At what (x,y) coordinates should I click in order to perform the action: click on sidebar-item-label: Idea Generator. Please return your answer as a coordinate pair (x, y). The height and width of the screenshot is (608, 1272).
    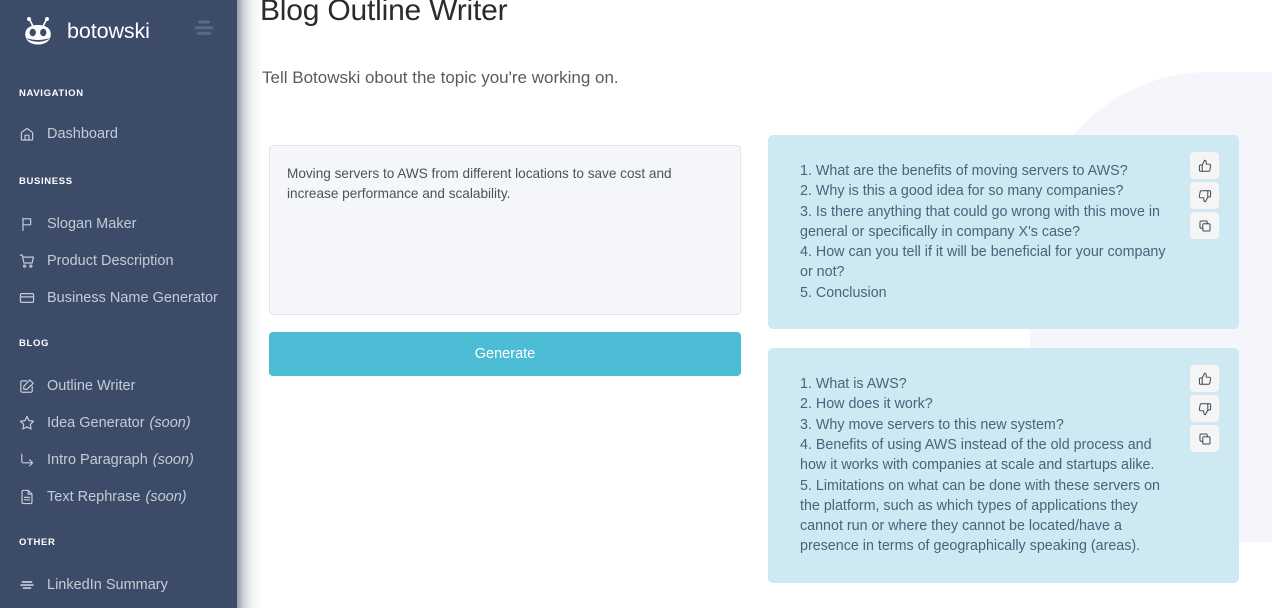
    Looking at the image, I should click on (96, 422).